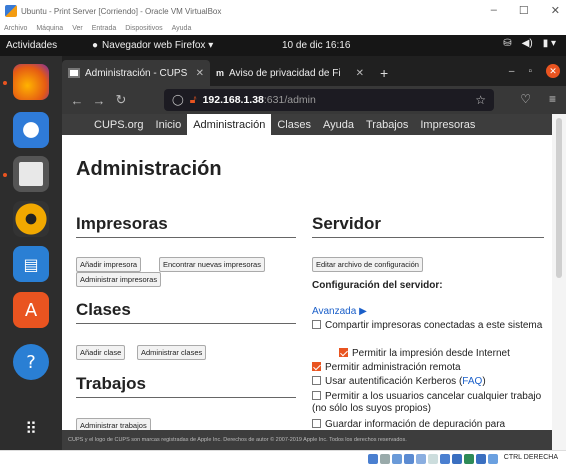  I want to click on cpu-icon, so click(468, 459).